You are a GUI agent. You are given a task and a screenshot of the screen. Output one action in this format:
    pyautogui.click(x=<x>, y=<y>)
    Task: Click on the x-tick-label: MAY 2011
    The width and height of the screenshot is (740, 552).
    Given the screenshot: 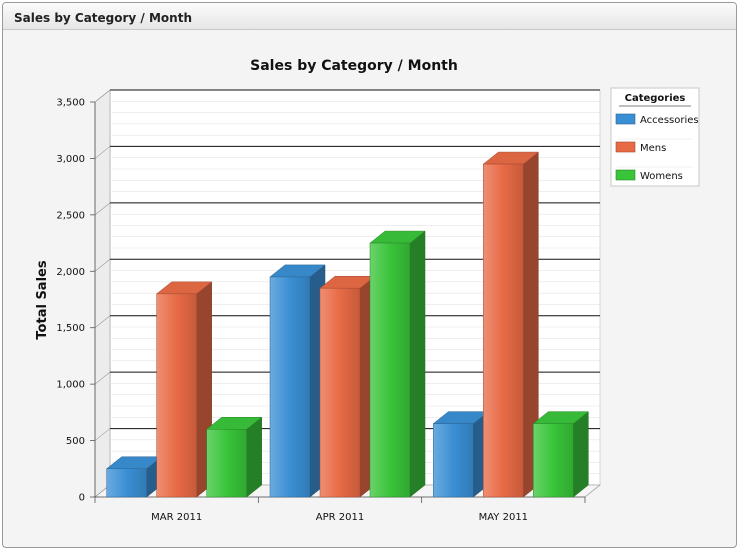 What is the action you would take?
    pyautogui.click(x=503, y=517)
    